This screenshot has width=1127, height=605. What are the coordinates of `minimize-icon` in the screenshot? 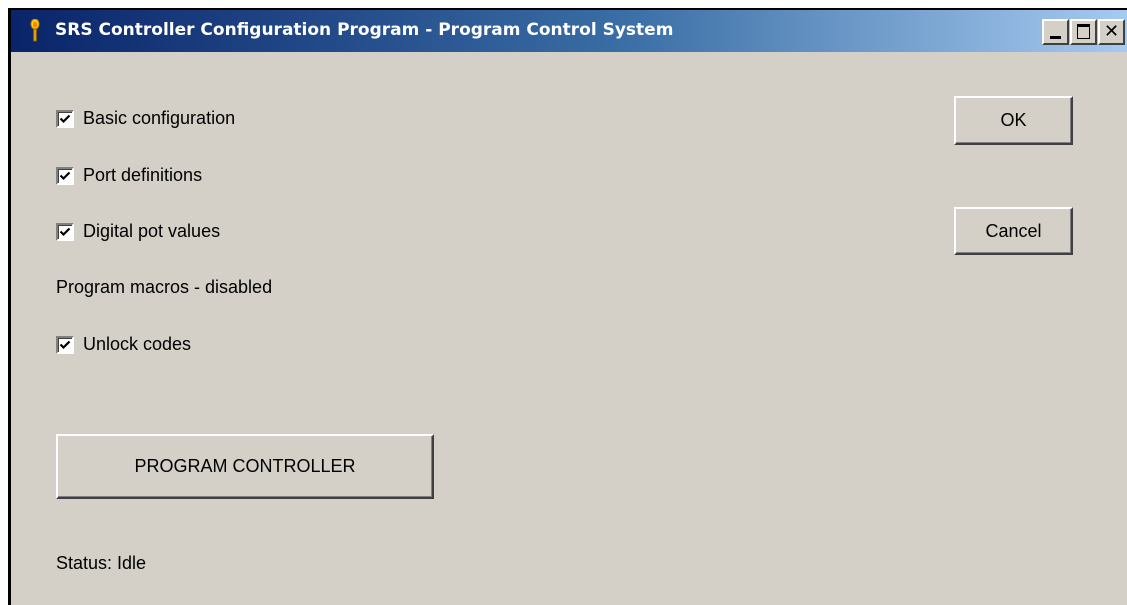 It's located at (1055, 32).